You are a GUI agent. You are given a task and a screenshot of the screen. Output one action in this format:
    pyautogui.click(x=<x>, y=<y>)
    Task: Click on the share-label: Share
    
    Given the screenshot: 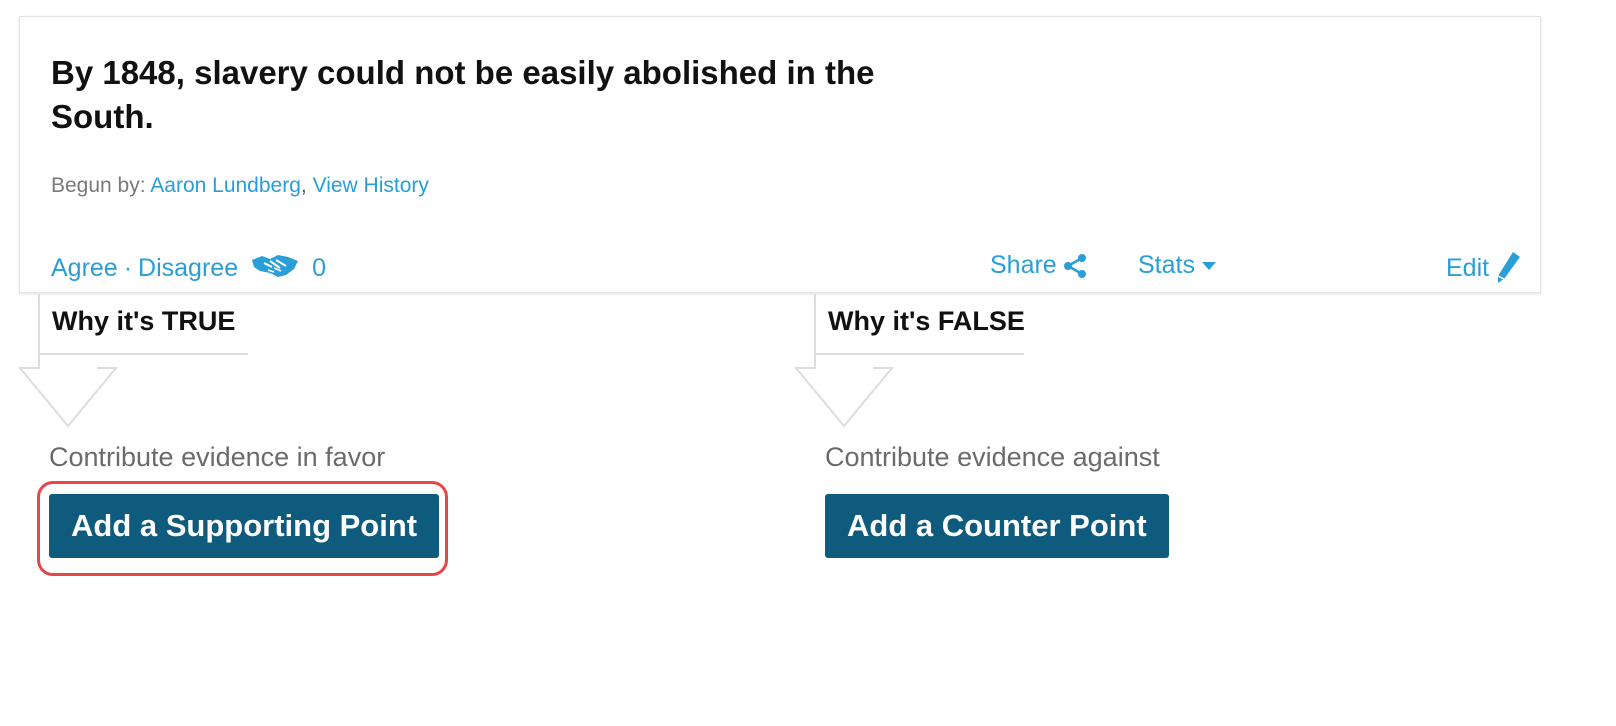 What is the action you would take?
    pyautogui.click(x=1023, y=265)
    